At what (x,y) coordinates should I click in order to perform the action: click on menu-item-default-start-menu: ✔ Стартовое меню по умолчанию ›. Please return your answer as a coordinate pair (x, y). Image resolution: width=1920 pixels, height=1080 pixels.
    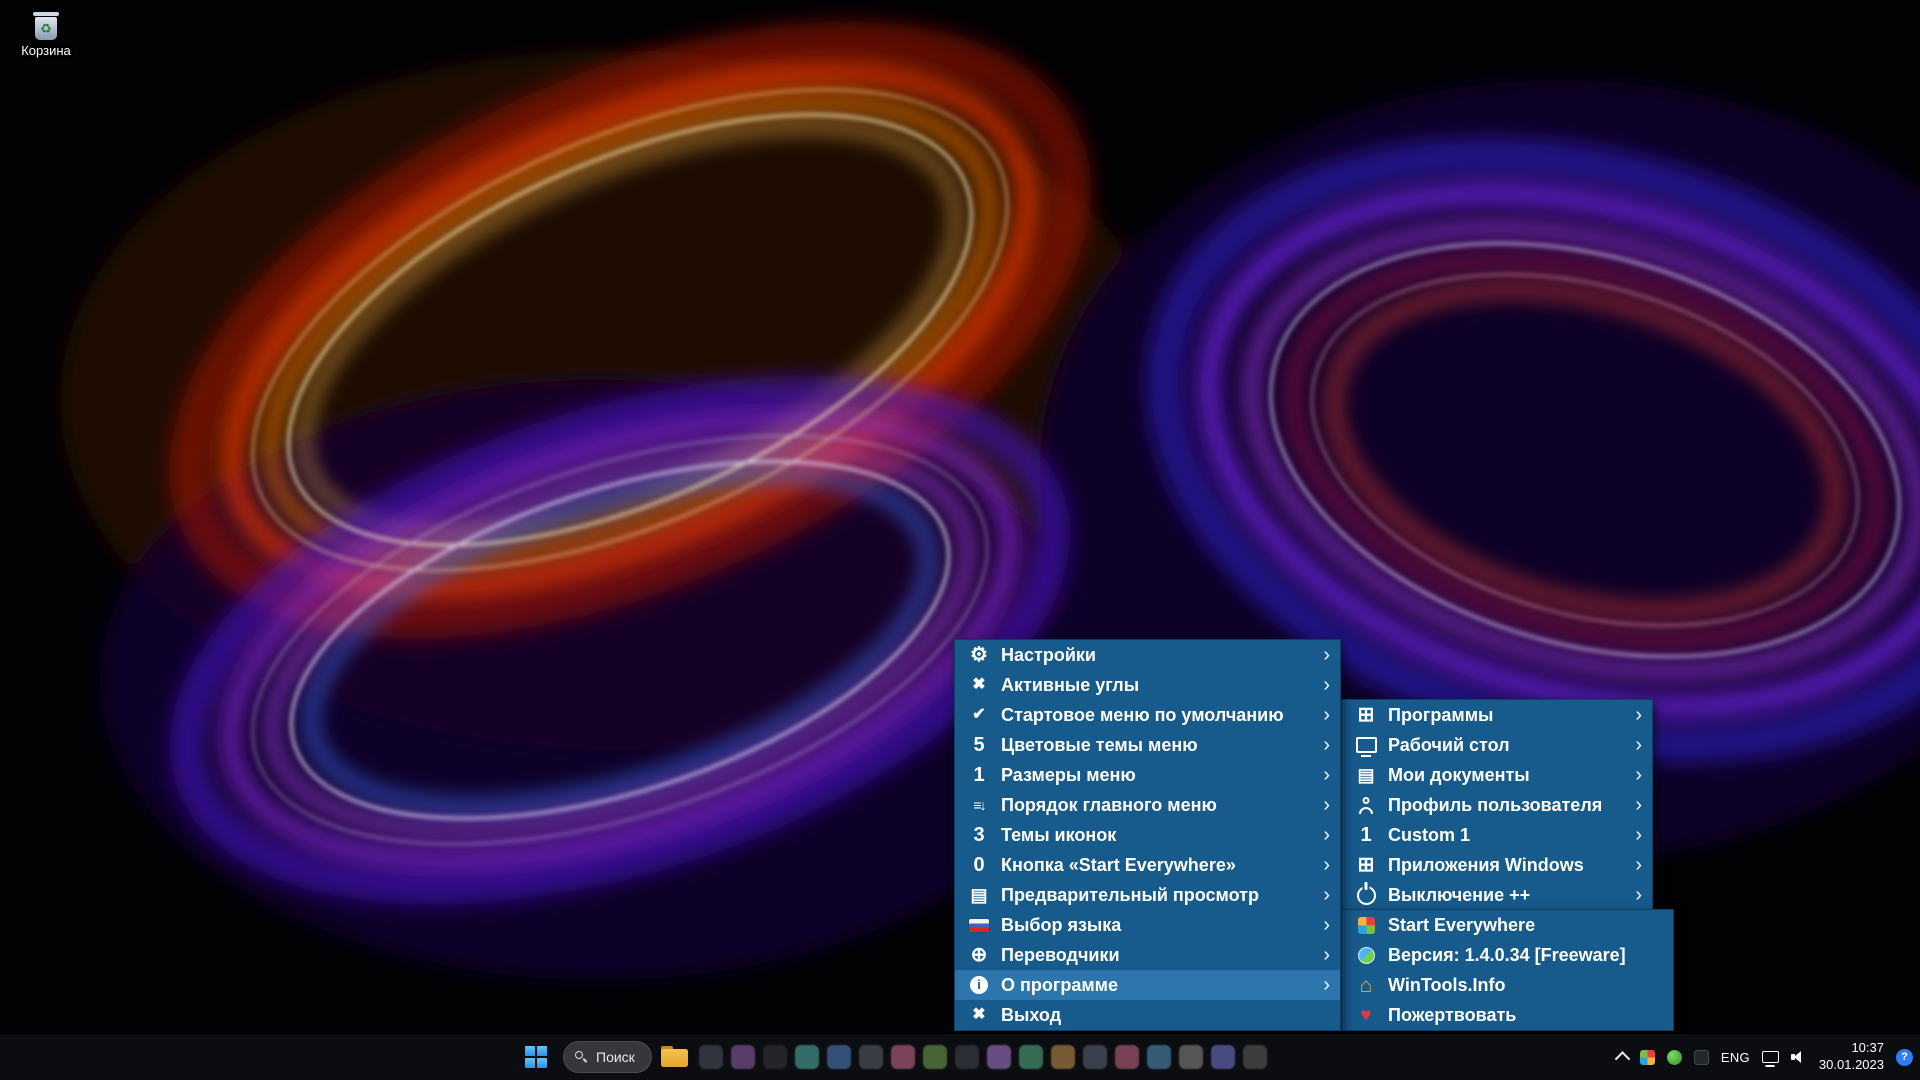
    Looking at the image, I should click on (1147, 715).